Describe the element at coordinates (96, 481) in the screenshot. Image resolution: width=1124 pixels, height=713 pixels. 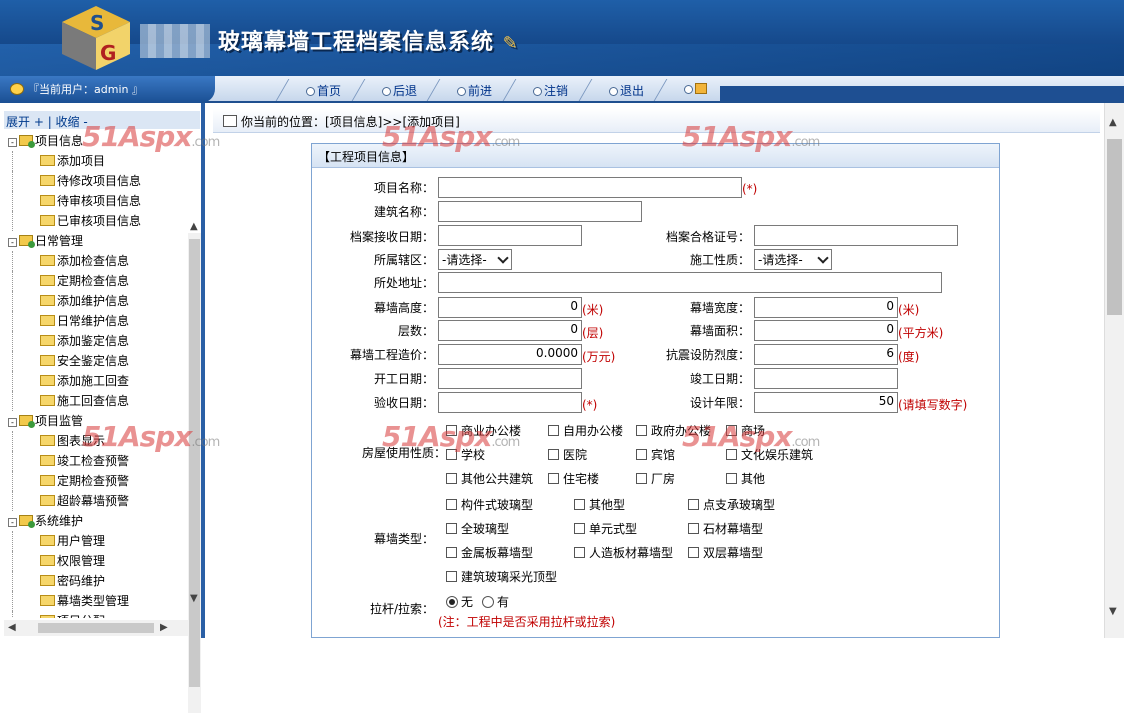
I see `tree-item: 定期检查预警` at that location.